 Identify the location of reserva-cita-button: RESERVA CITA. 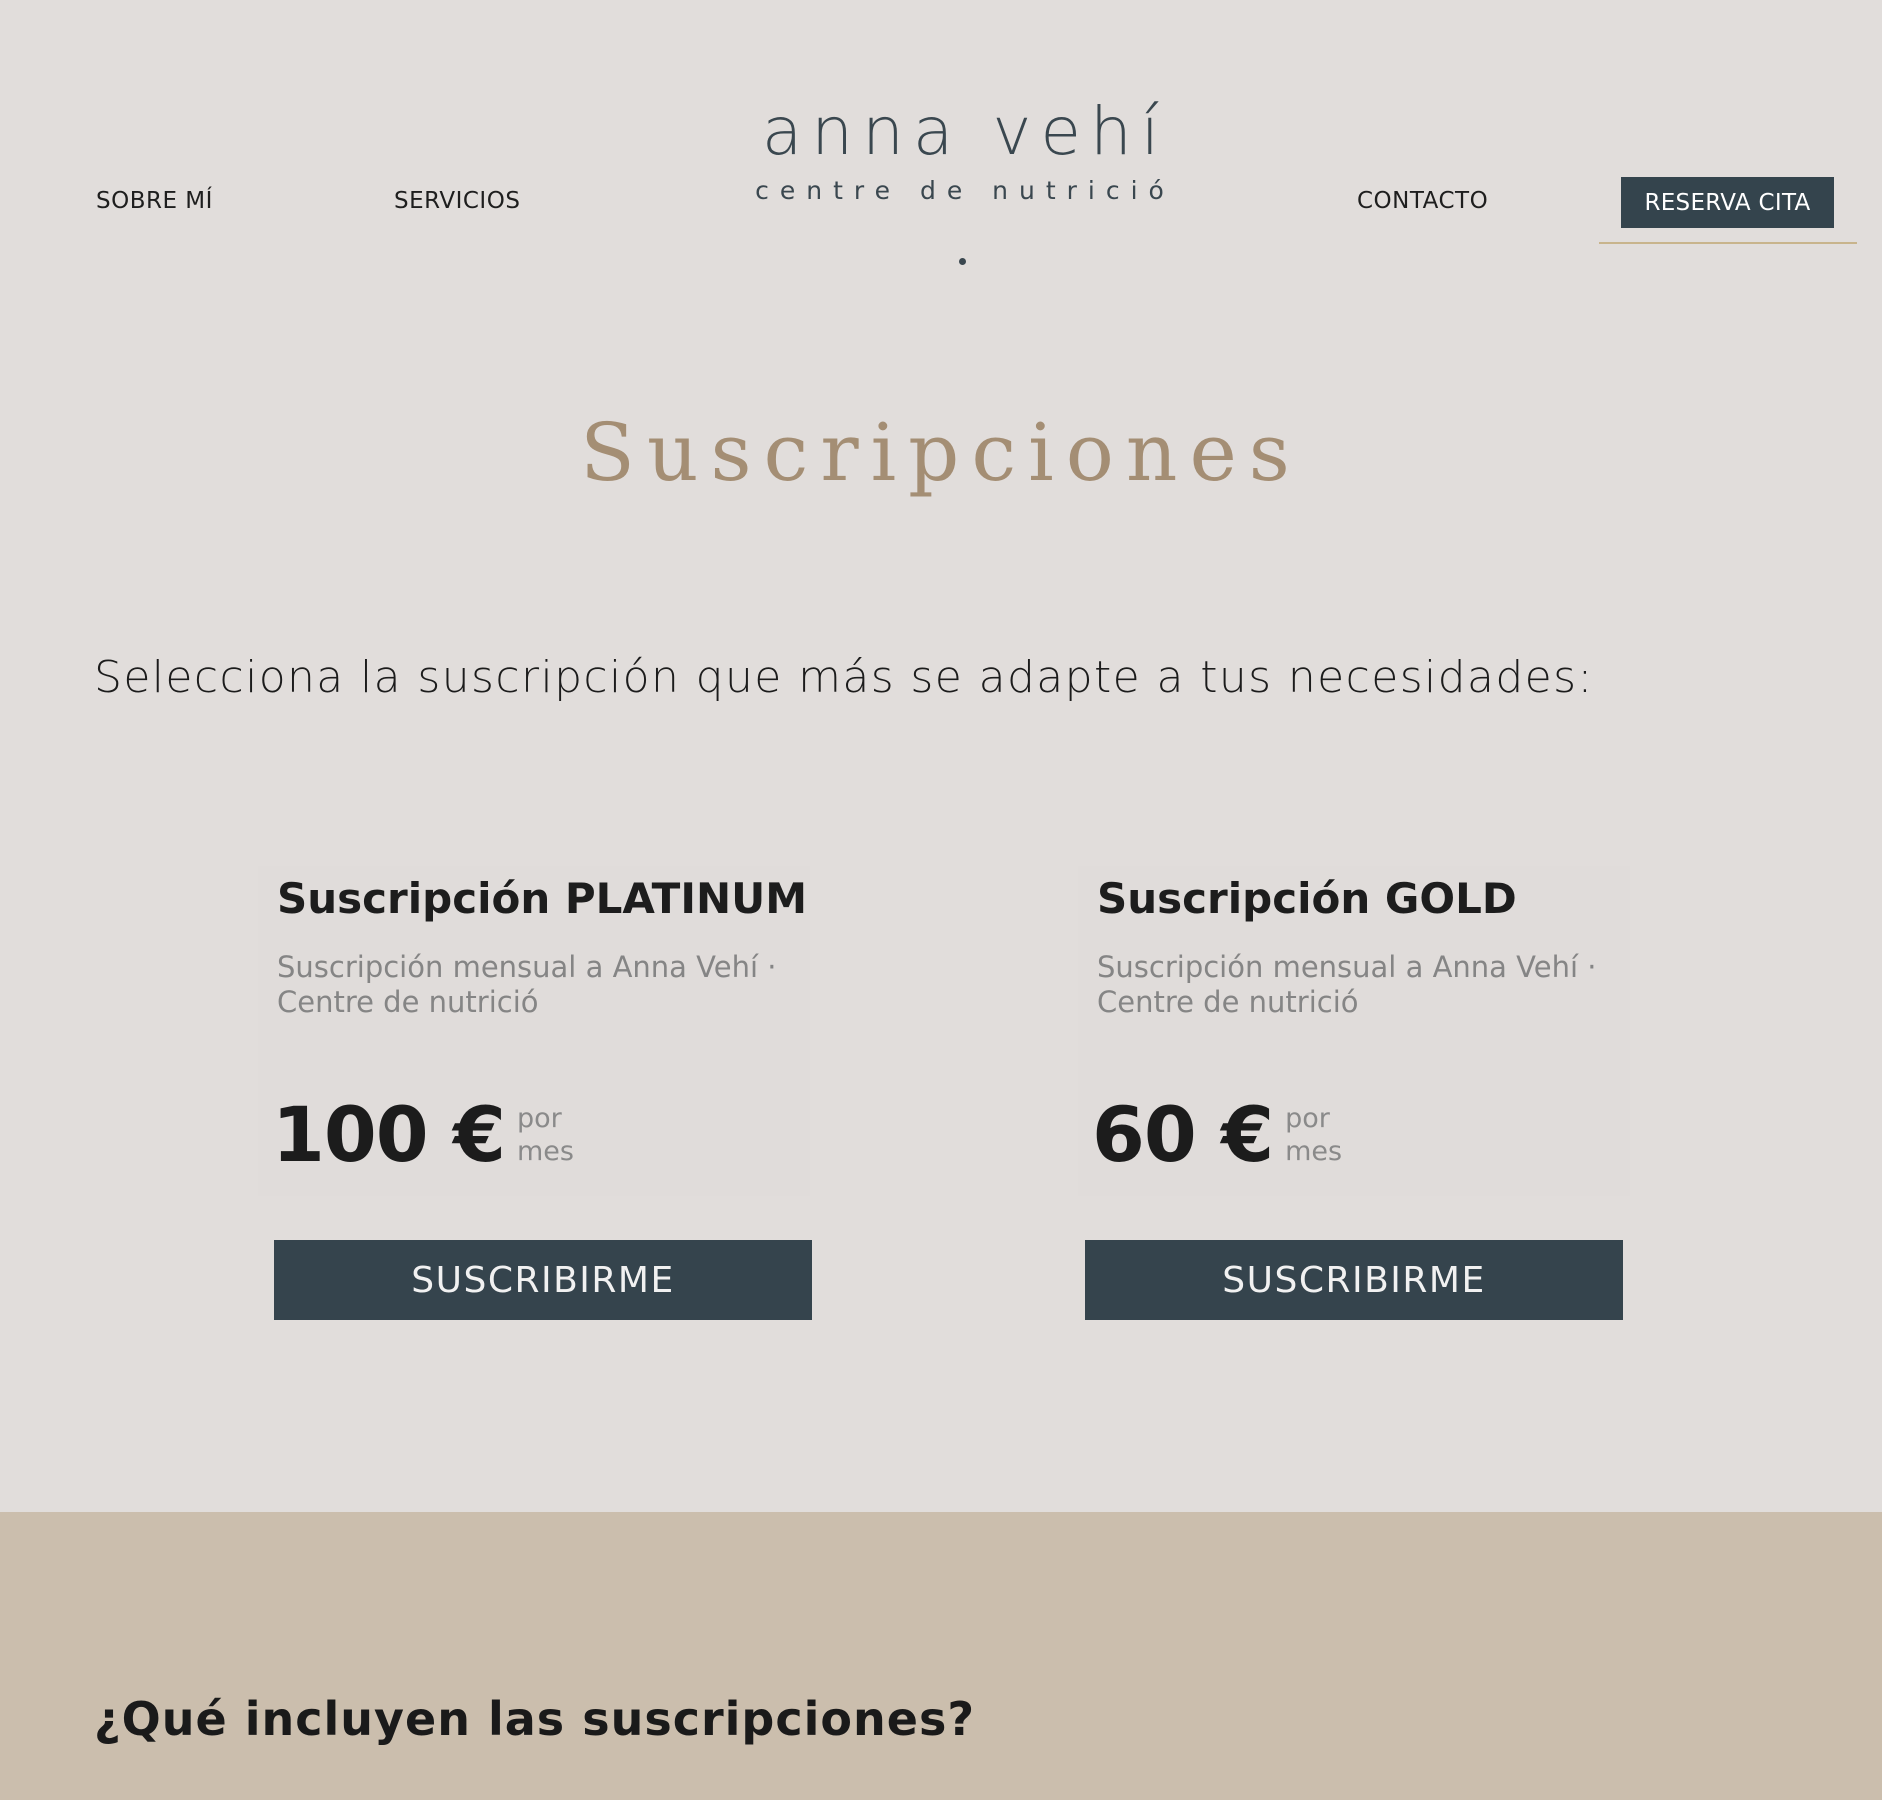
(1727, 202).